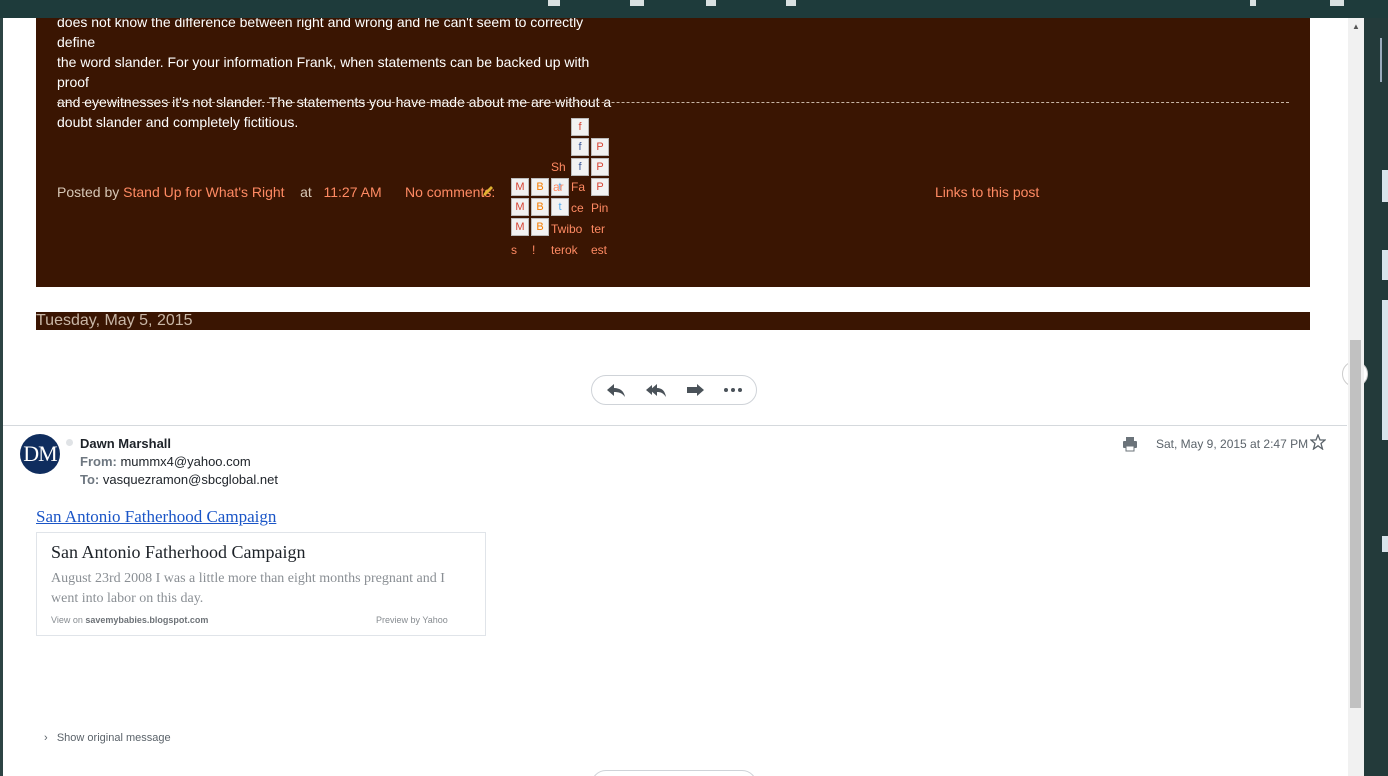 The height and width of the screenshot is (776, 1388). What do you see at coordinates (46, 738) in the screenshot?
I see `chevron-right-icon: ›` at bounding box center [46, 738].